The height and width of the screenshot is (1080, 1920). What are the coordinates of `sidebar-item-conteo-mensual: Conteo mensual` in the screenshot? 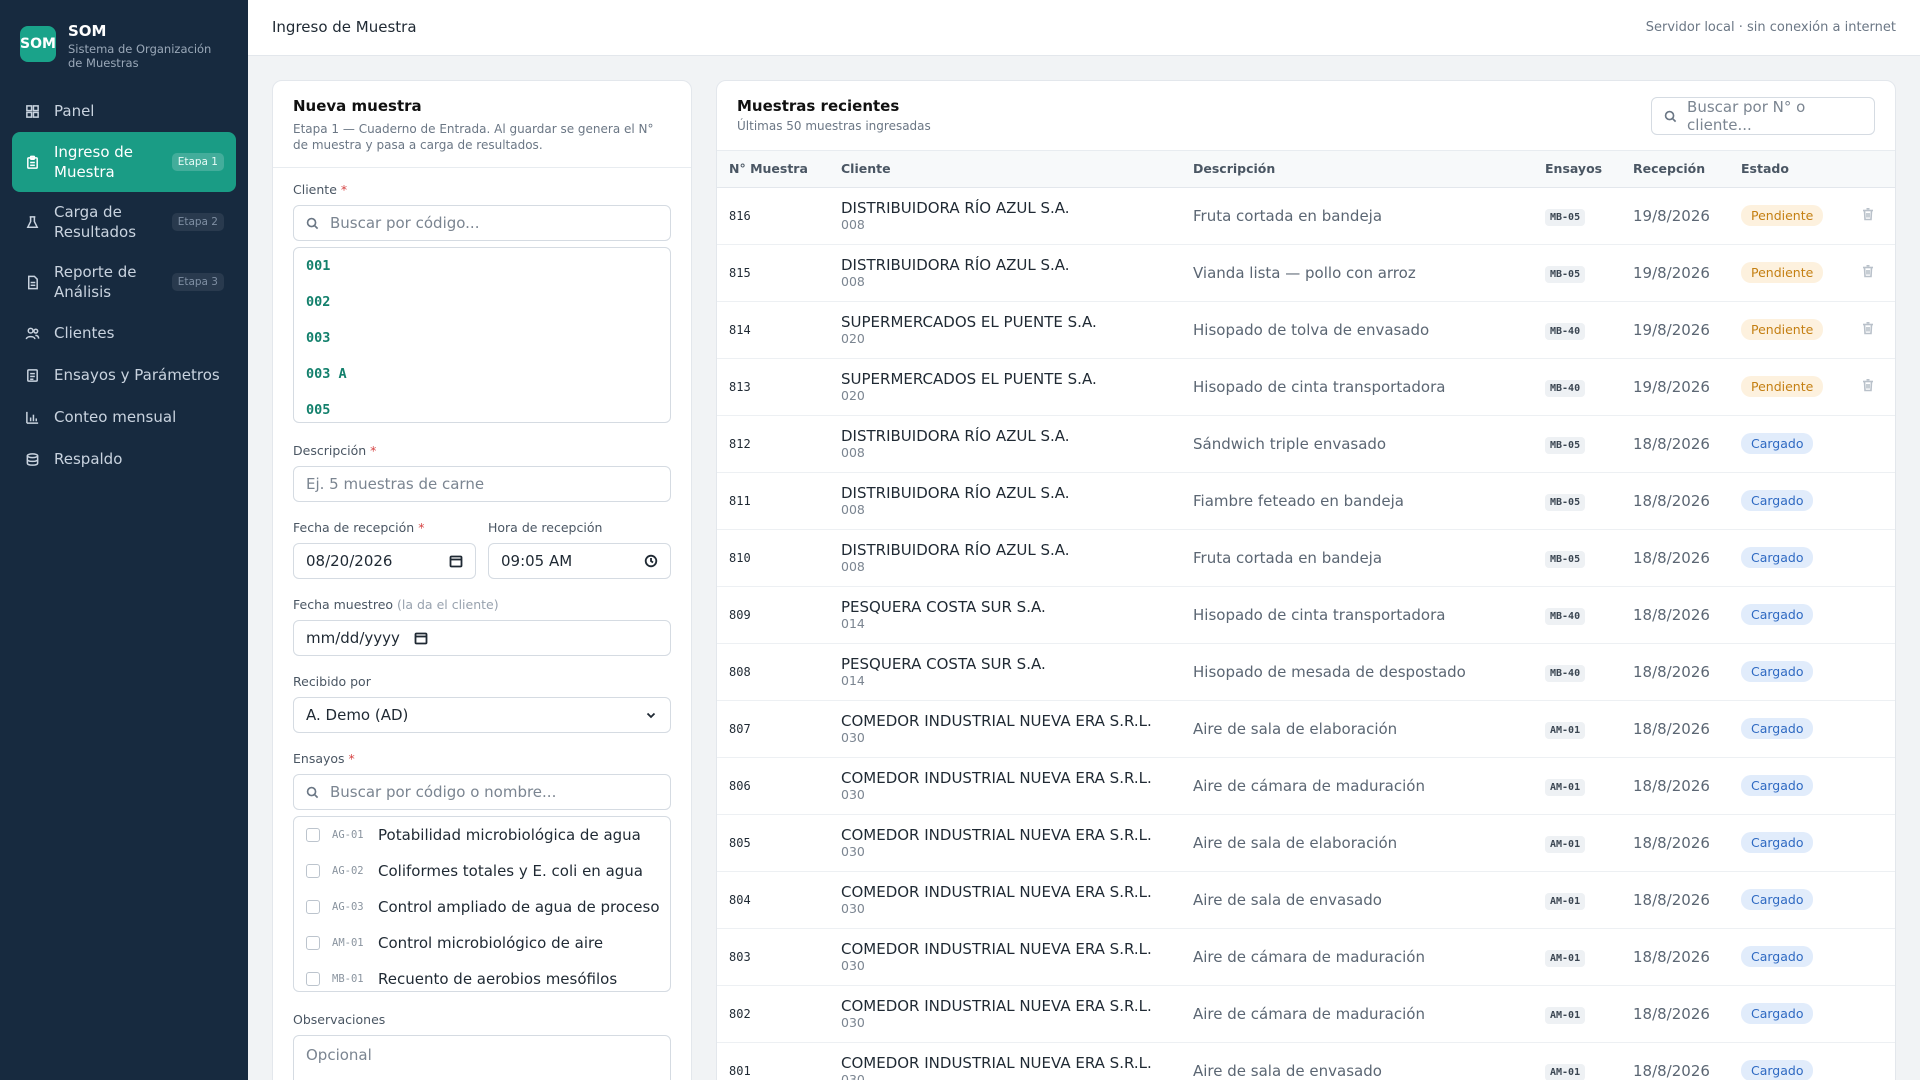 It's located at (124, 417).